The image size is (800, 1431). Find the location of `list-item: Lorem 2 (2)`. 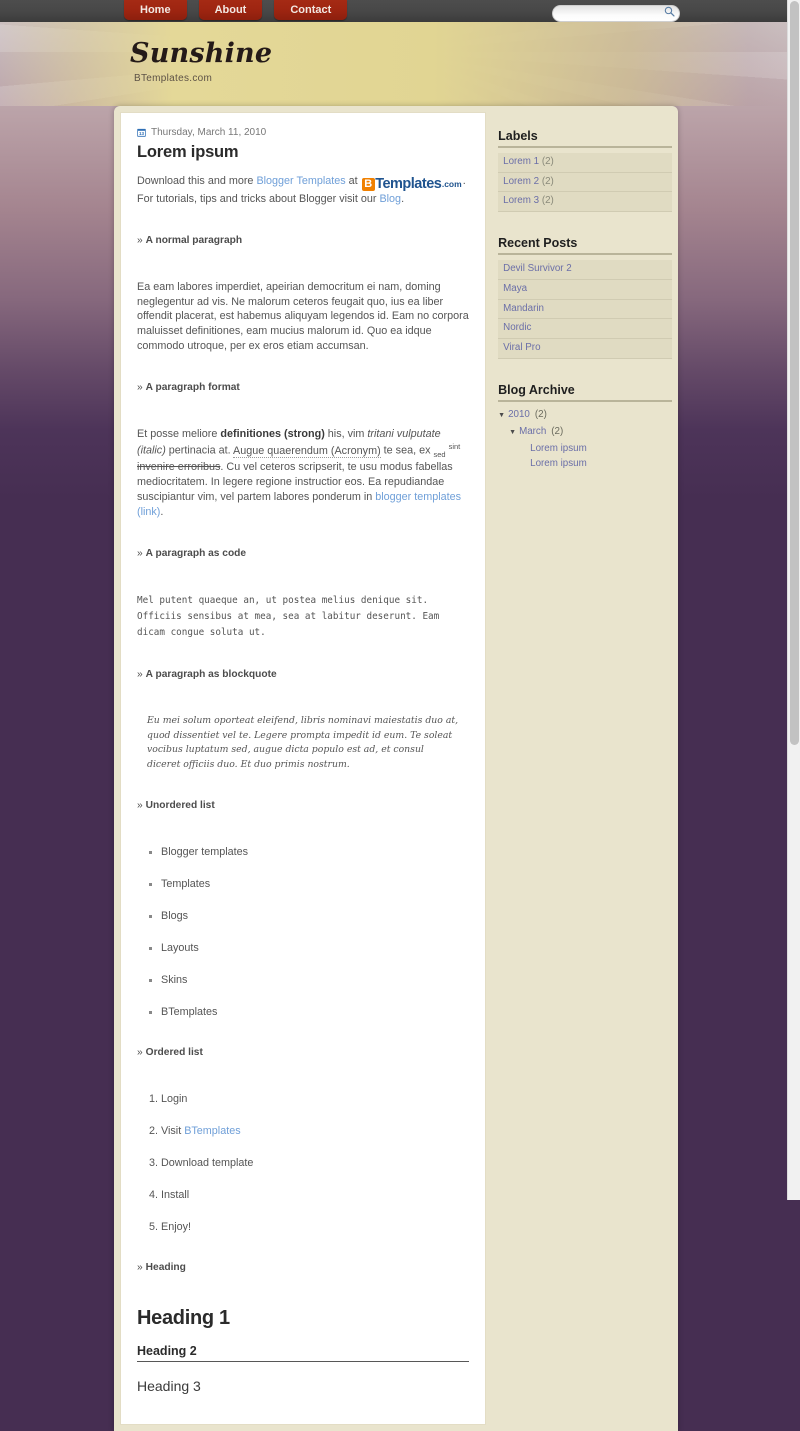

list-item: Lorem 2 (2) is located at coordinates (585, 182).